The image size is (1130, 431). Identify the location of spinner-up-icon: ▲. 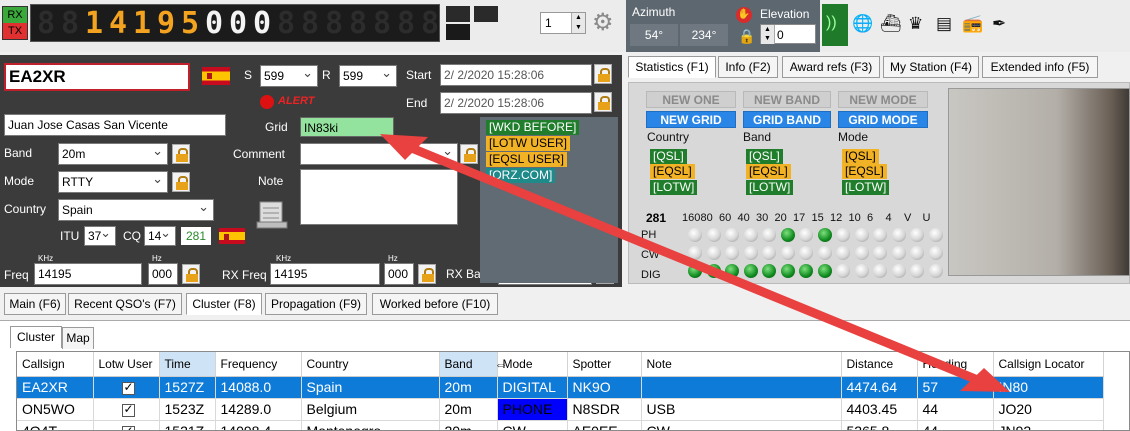
(578, 18).